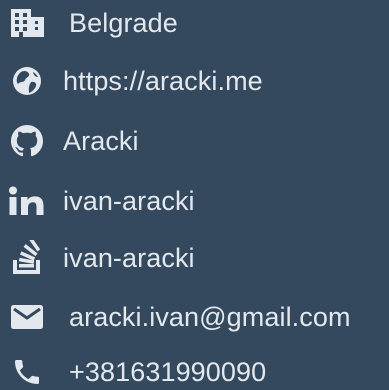 The width and height of the screenshot is (389, 390). I want to click on website-text: https://aracki.me, so click(163, 81).